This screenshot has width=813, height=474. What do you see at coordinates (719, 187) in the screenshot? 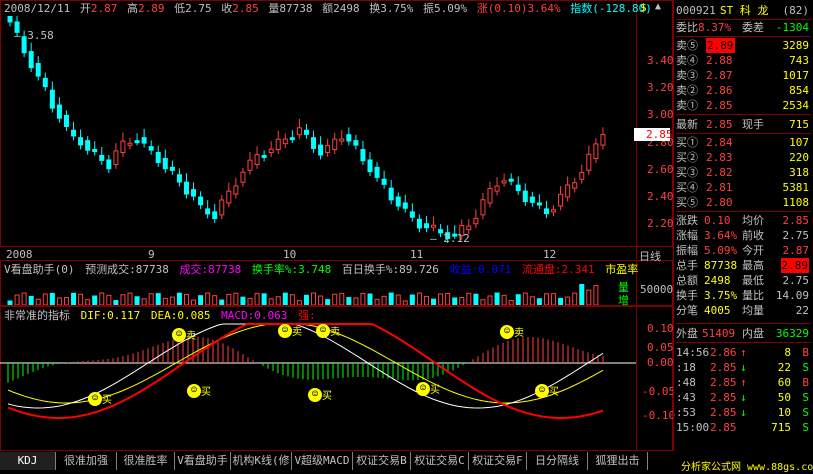
I see `buy-price: 2.81` at bounding box center [719, 187].